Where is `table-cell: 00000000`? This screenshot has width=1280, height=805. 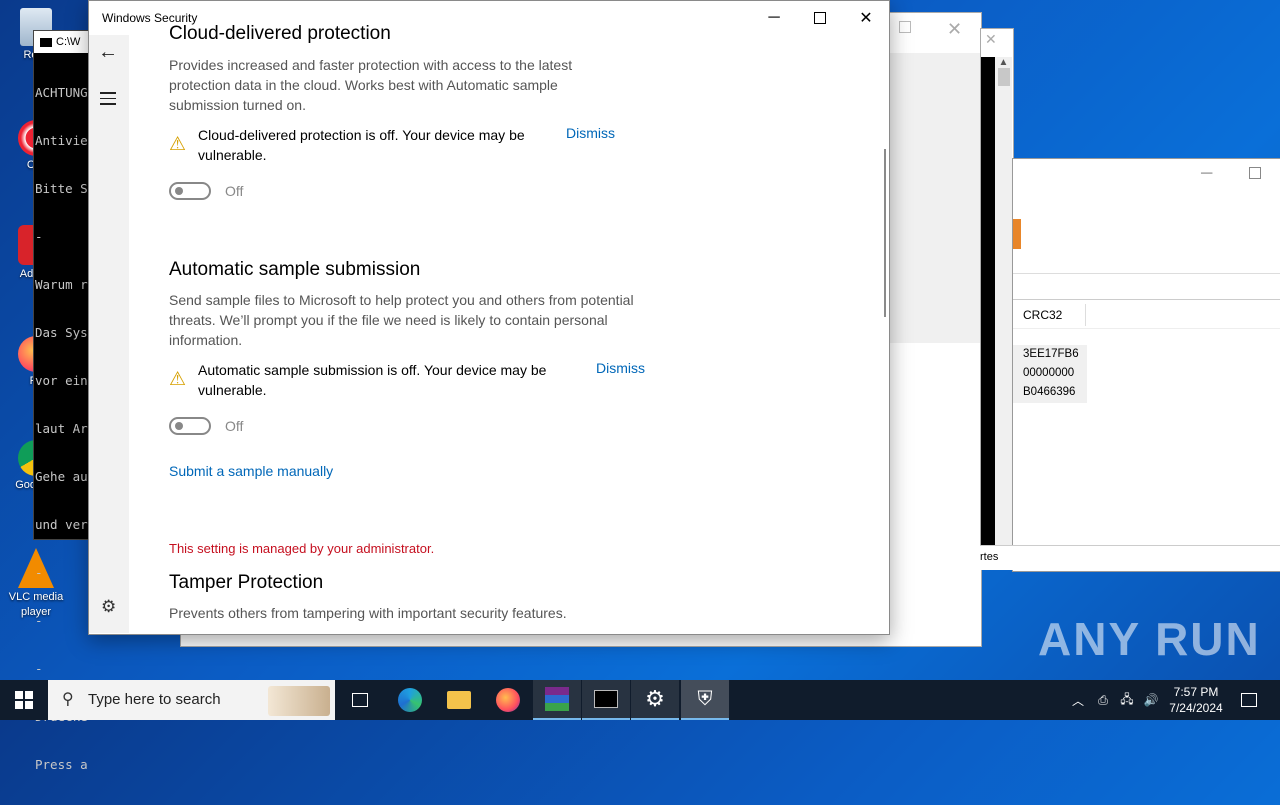
table-cell: 00000000 is located at coordinates (1055, 373).